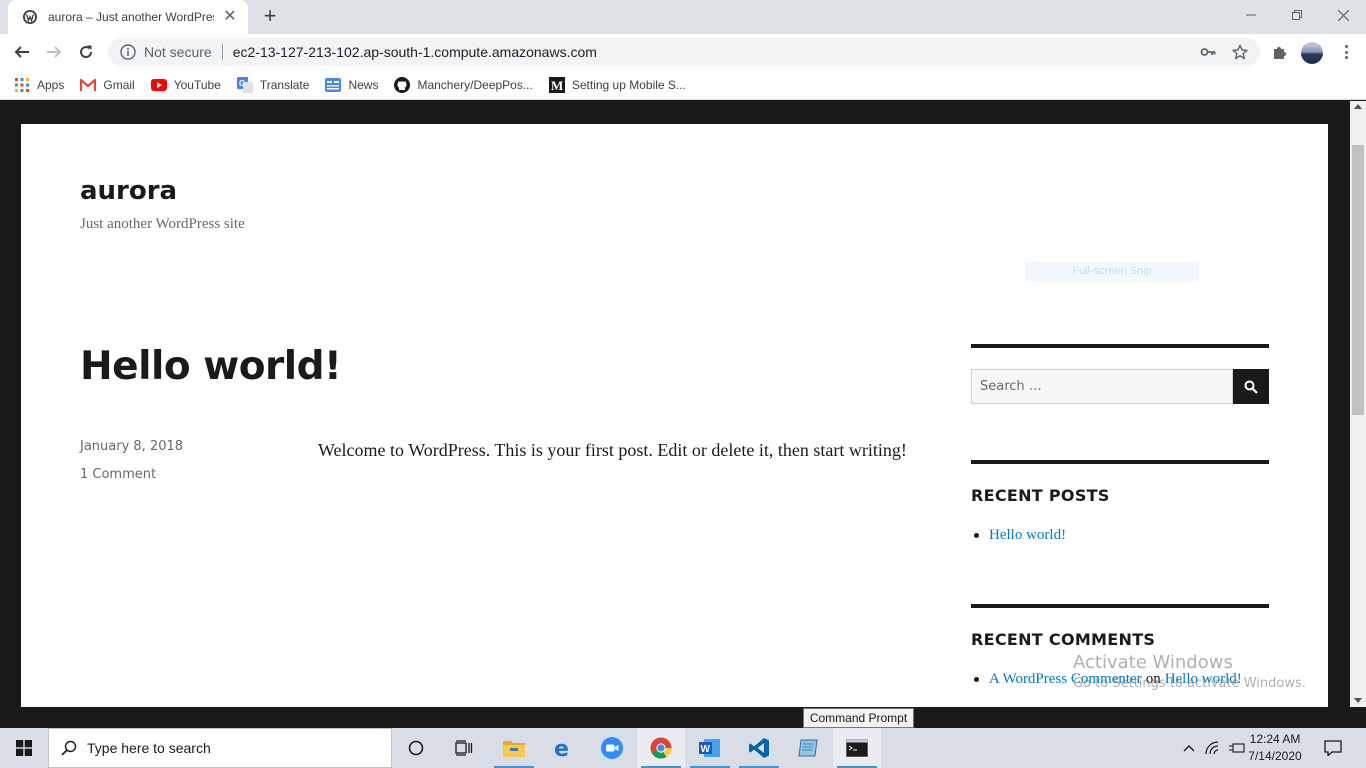  What do you see at coordinates (131, 446) in the screenshot?
I see `post-date: January 8, 2018` at bounding box center [131, 446].